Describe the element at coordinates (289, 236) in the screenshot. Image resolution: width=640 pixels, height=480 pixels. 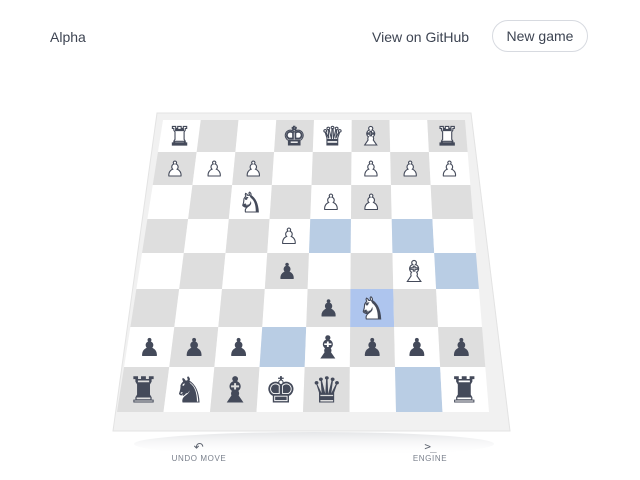
I see `white-pawn-d5: ♟` at that location.